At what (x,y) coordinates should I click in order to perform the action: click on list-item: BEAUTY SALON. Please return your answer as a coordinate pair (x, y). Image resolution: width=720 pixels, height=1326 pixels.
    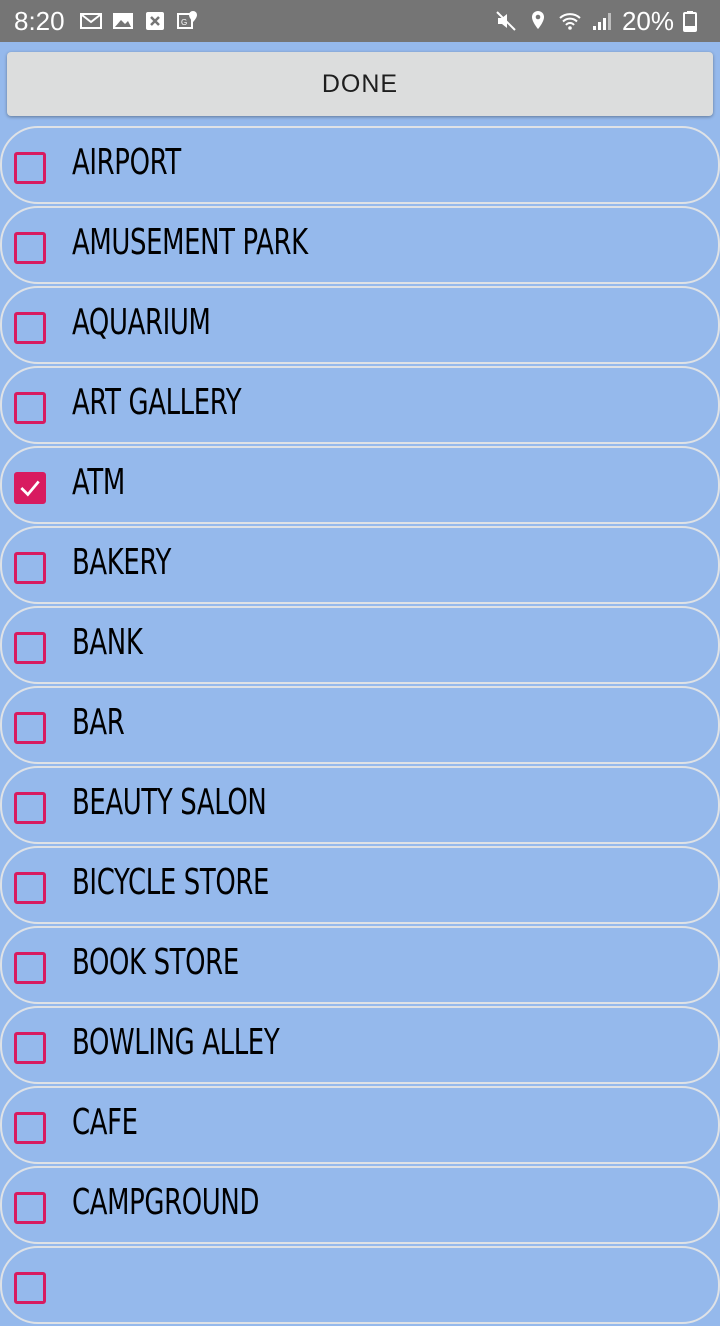
    Looking at the image, I should click on (360, 805).